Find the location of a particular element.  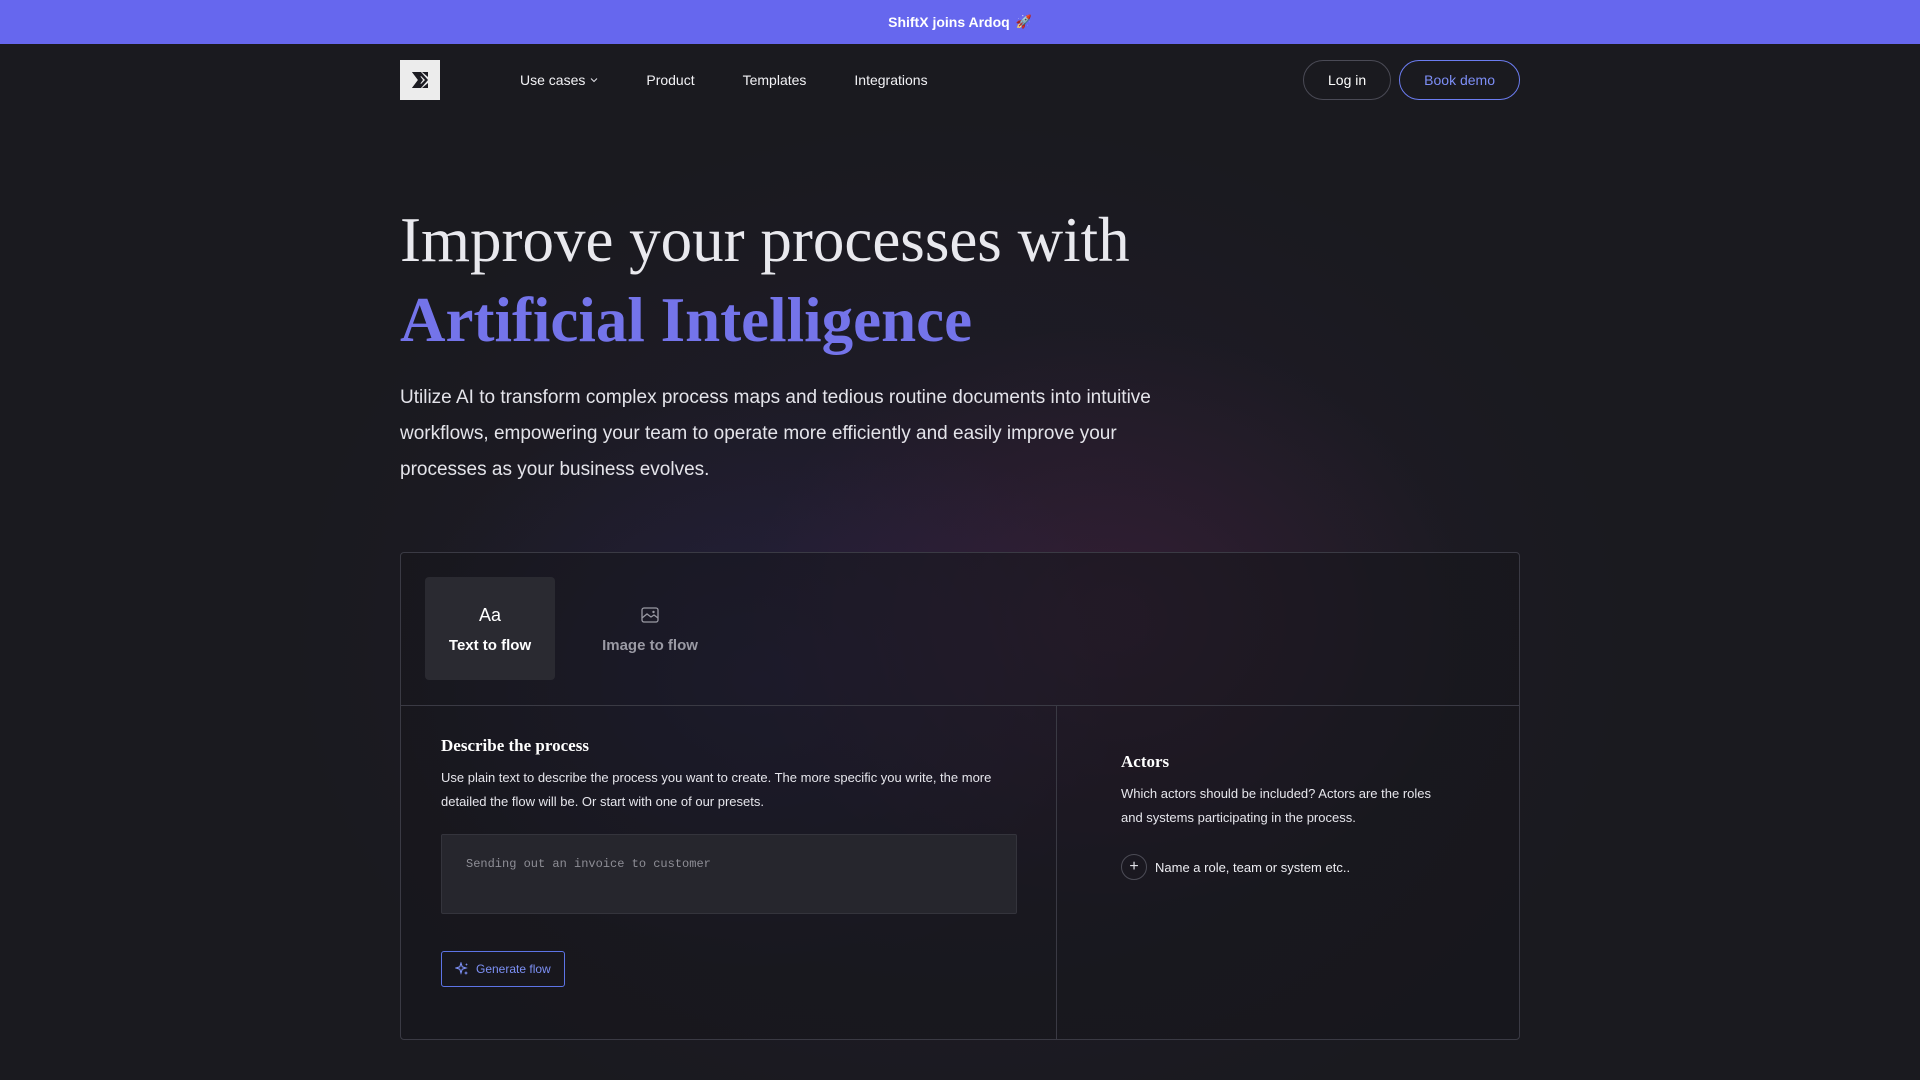

nav-actions: Log in Book demo is located at coordinates (1411, 80).